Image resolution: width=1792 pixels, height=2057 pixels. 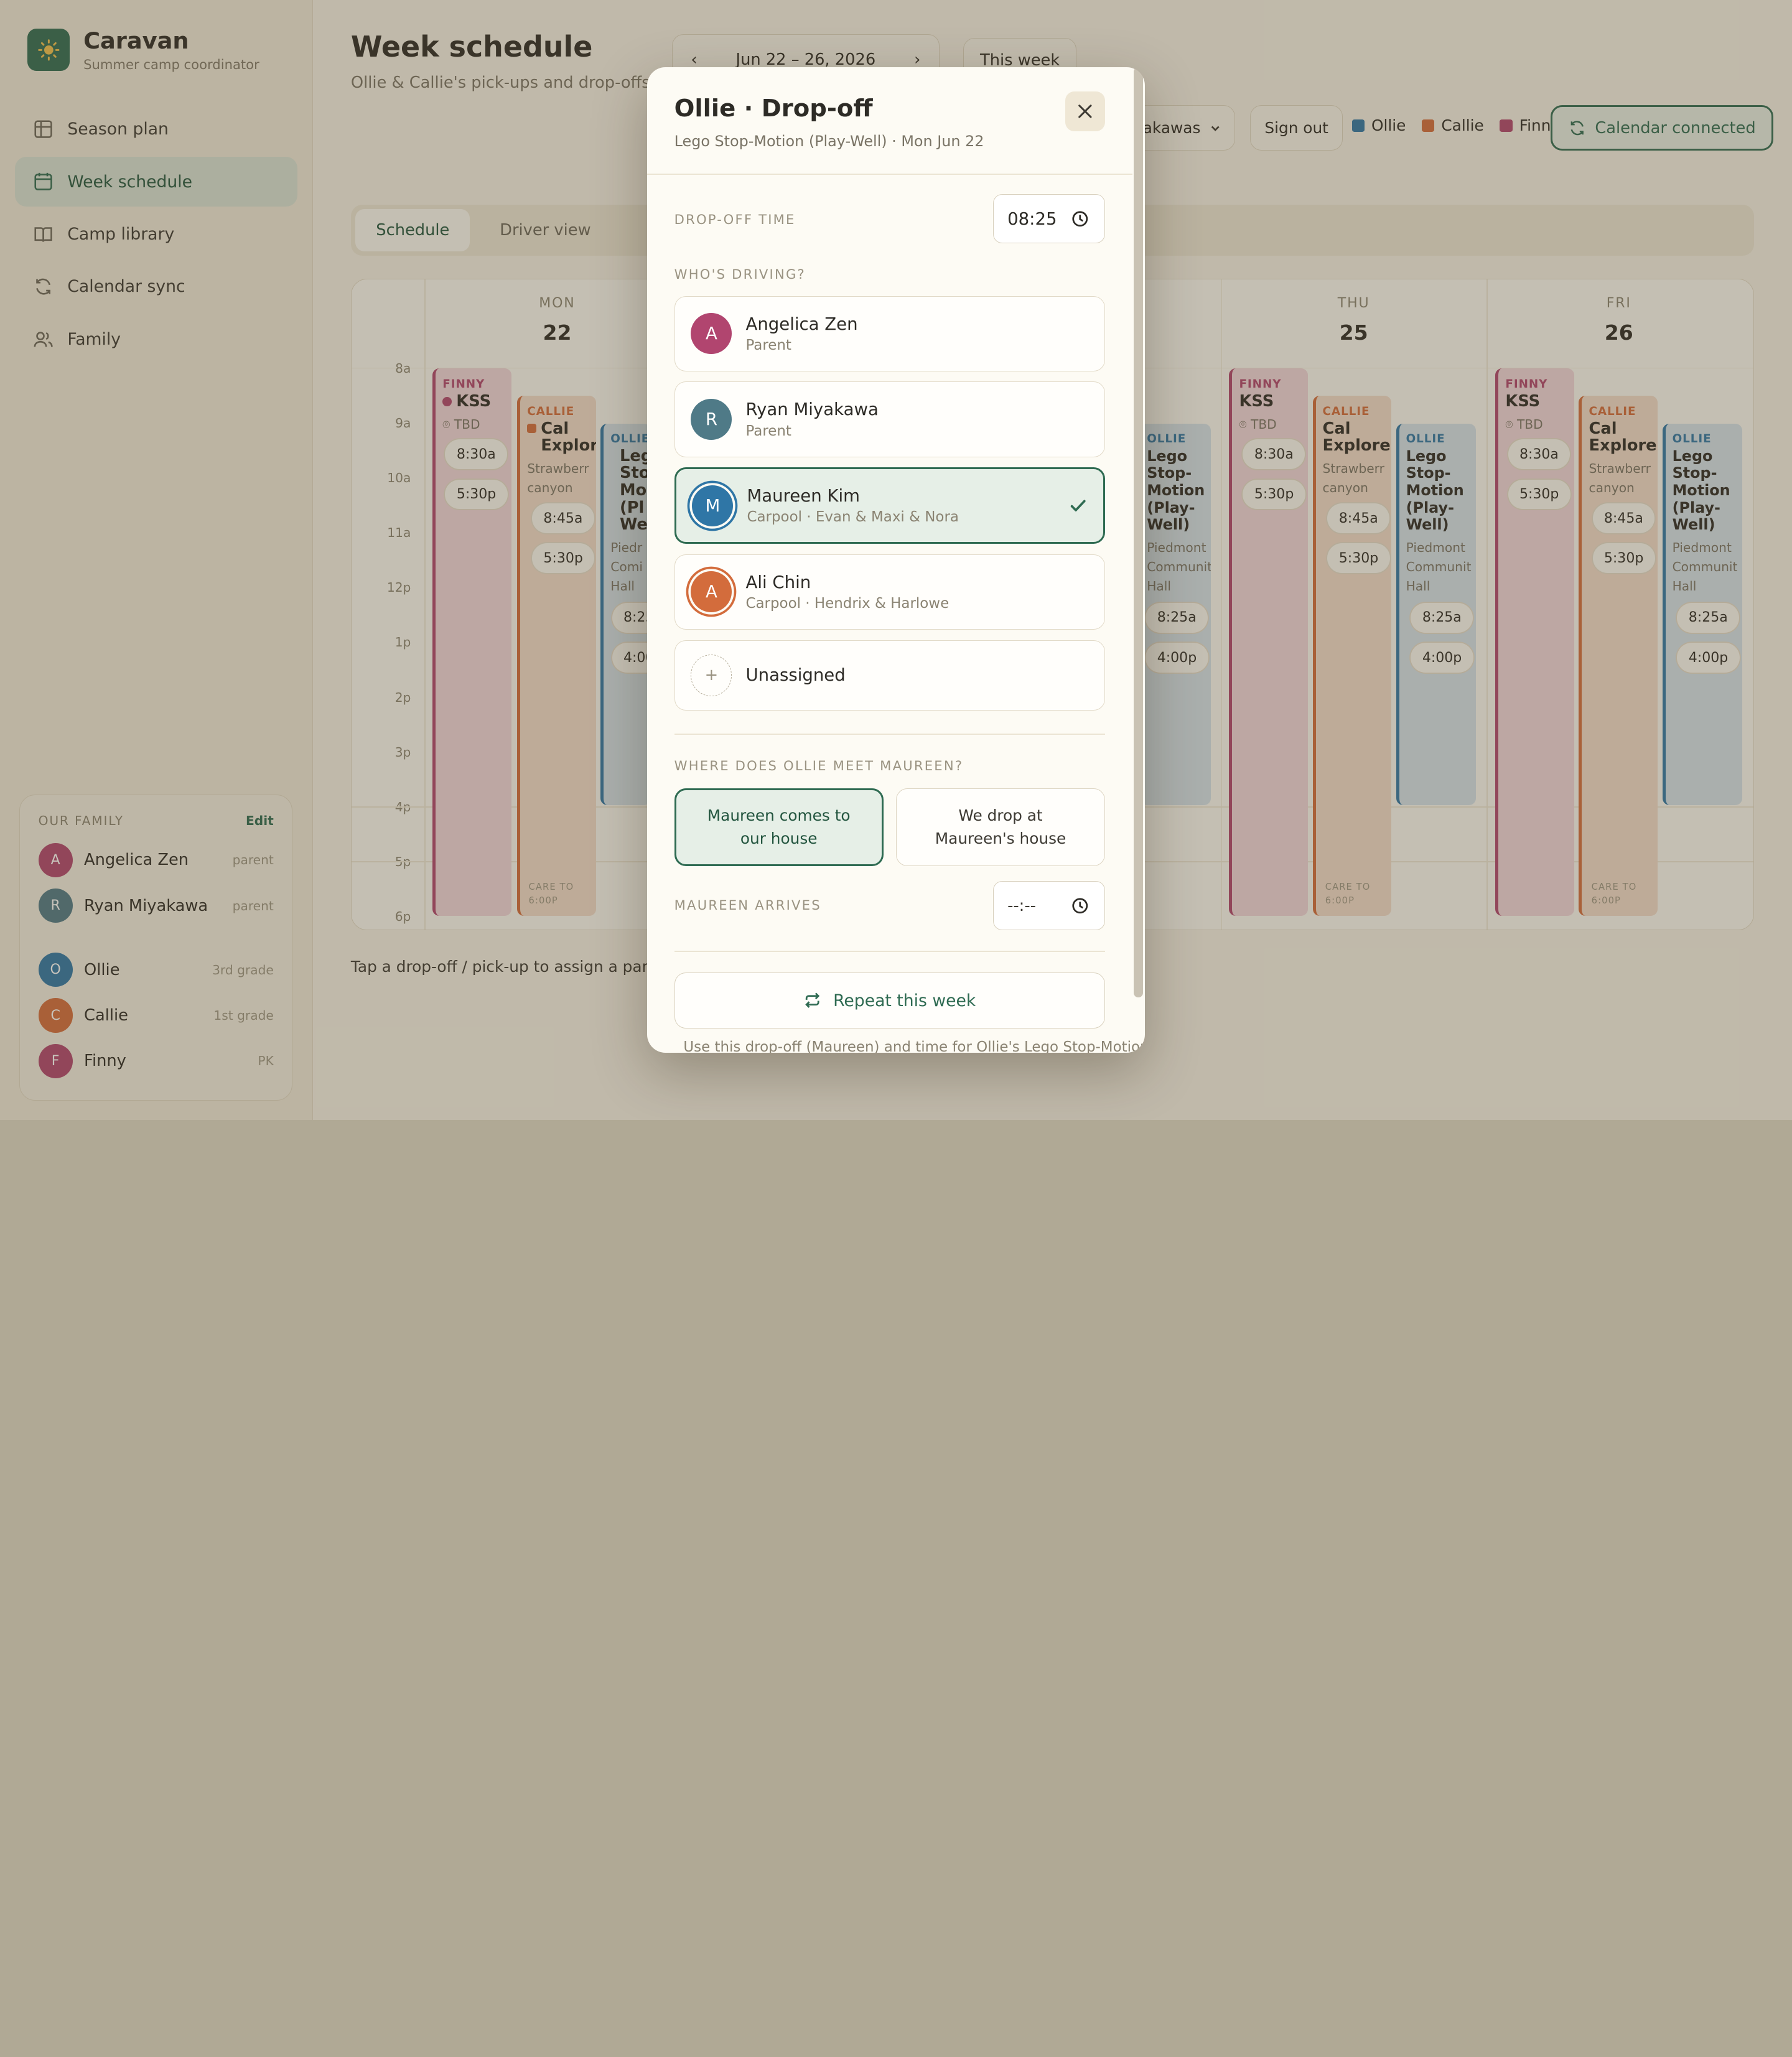 I want to click on arrives-label: MAUREEN ARRIVES, so click(x=747, y=905).